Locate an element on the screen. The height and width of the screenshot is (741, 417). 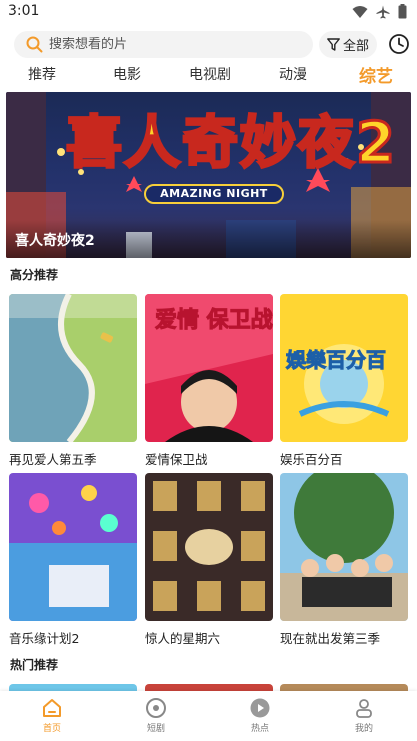
video-card: 再见爱人第五季 is located at coordinates (73, 381).